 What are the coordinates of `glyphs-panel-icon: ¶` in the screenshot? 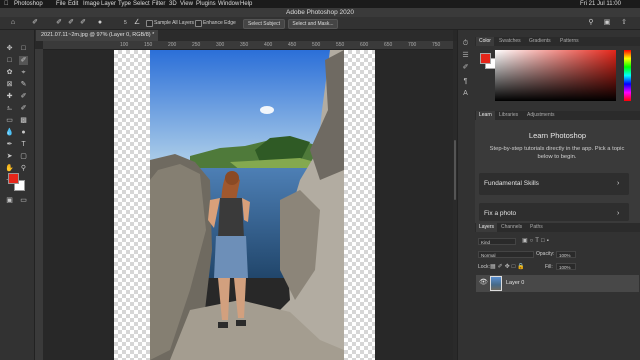 It's located at (465, 81).